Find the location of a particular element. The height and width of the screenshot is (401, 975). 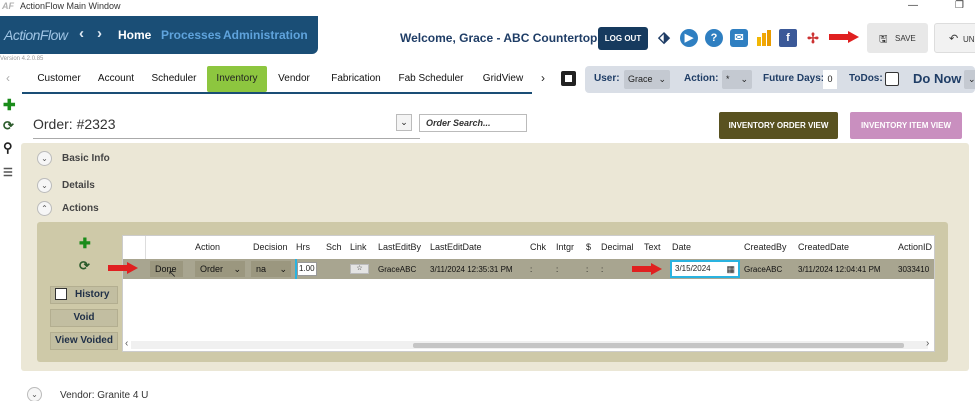

maximize-icon: ❐ is located at coordinates (959, 5).